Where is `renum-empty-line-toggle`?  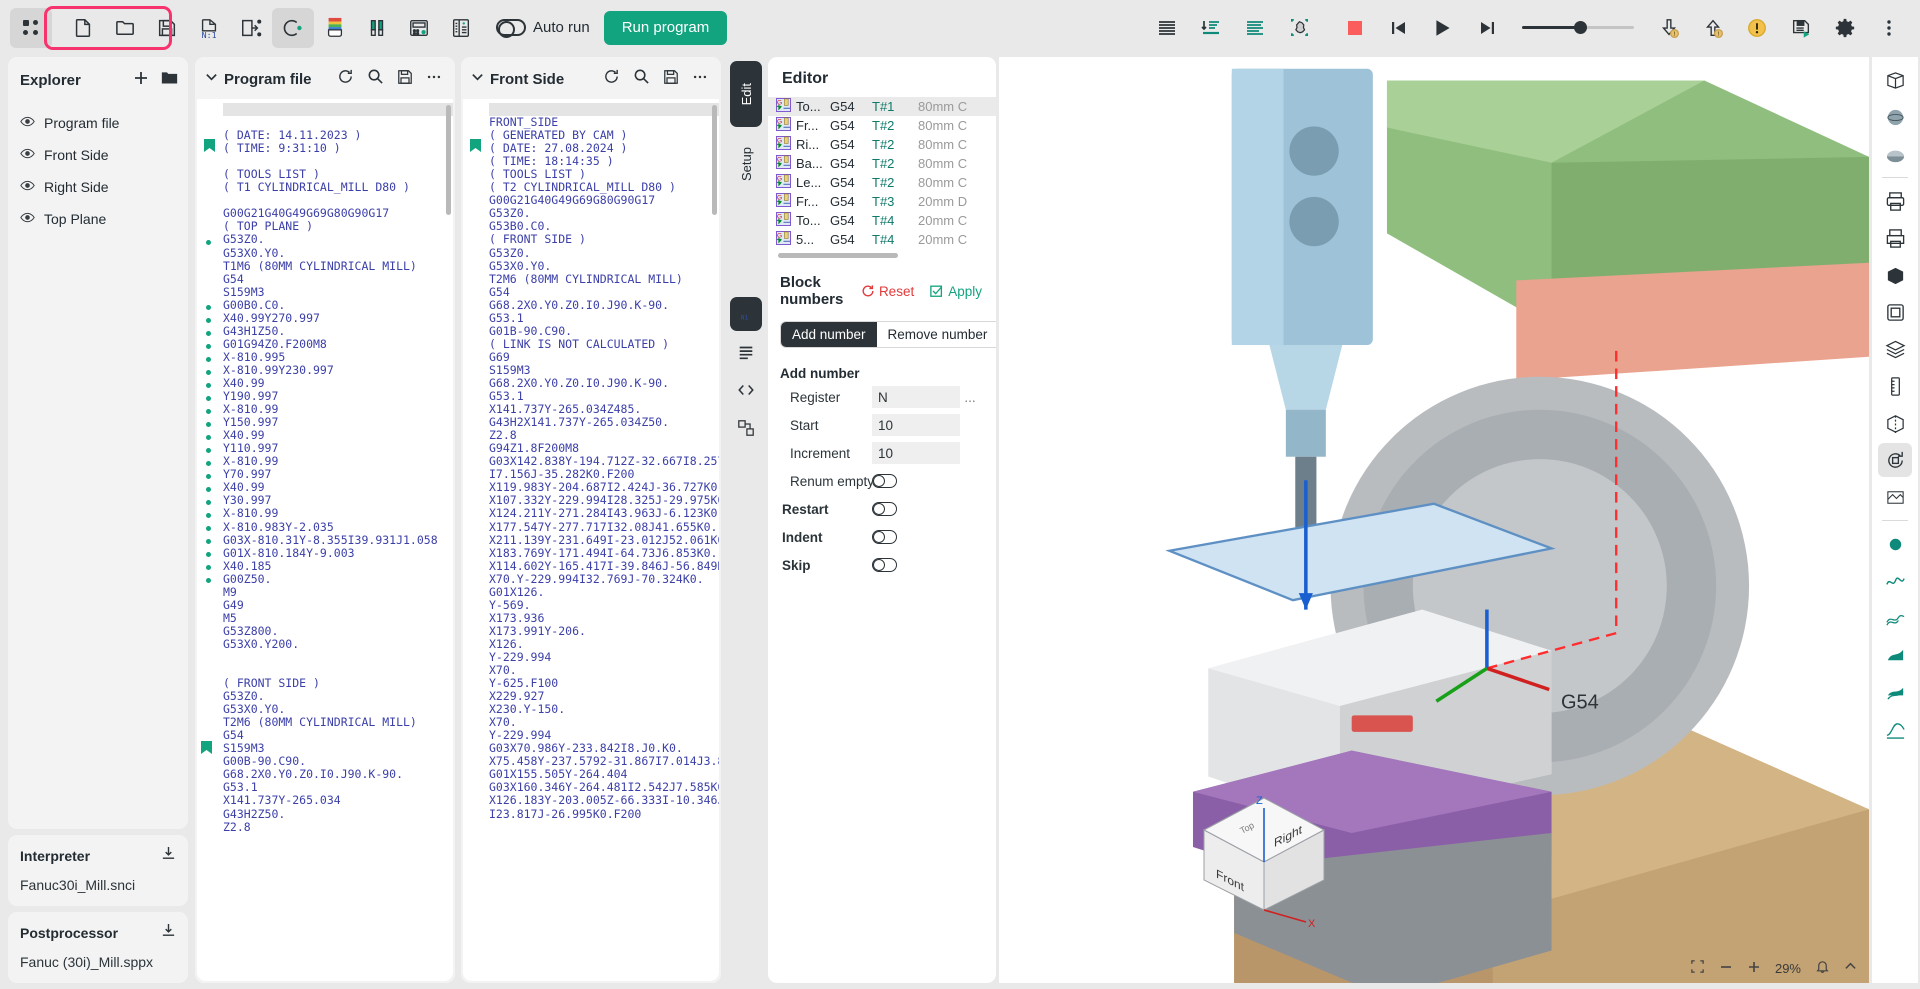
renum-empty-line-toggle is located at coordinates (884, 481).